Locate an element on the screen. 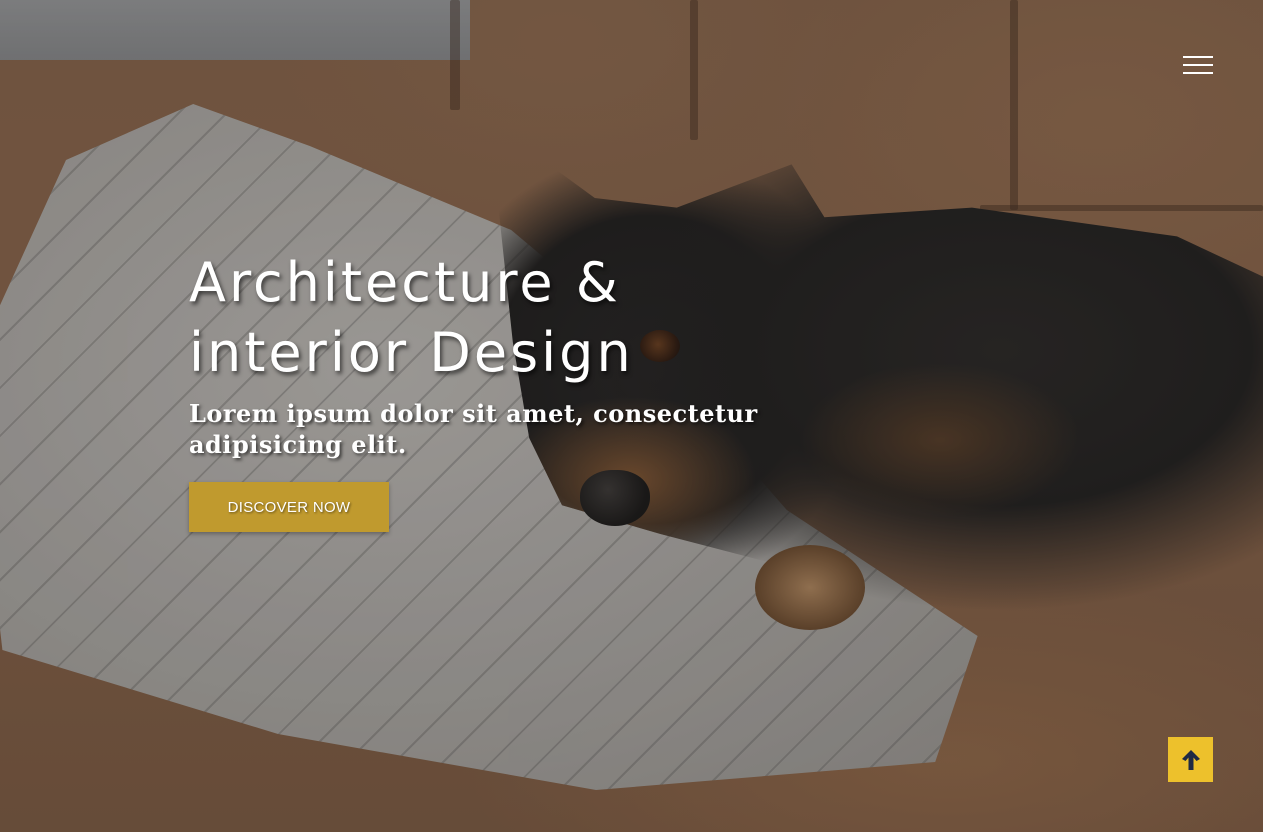  hero-title: Architecture & interior Design is located at coordinates (499, 318).